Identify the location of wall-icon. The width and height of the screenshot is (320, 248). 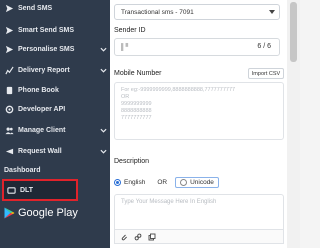
(9, 151).